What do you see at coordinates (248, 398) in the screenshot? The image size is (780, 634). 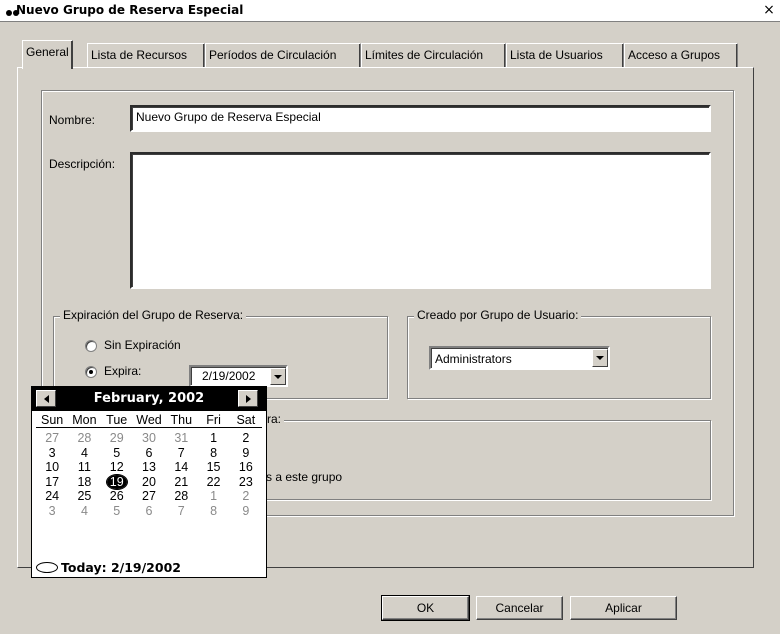 I see `next-month-button` at bounding box center [248, 398].